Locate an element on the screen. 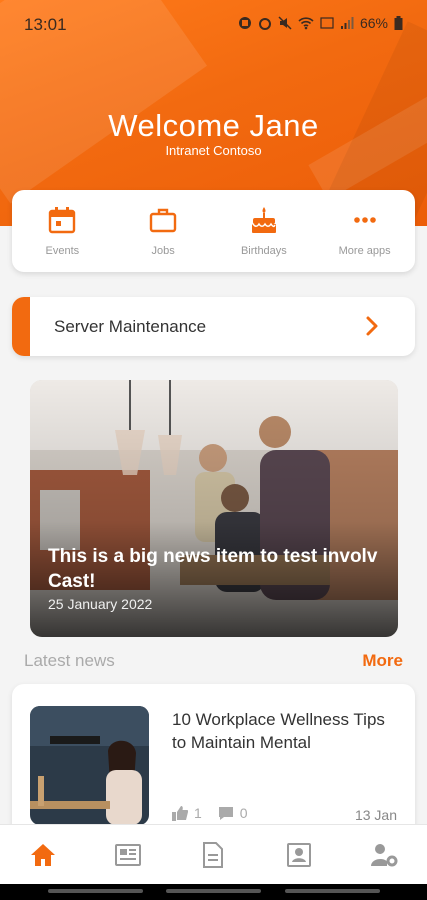 This screenshot has height=900, width=427. status-time: 13:01 is located at coordinates (45, 24).